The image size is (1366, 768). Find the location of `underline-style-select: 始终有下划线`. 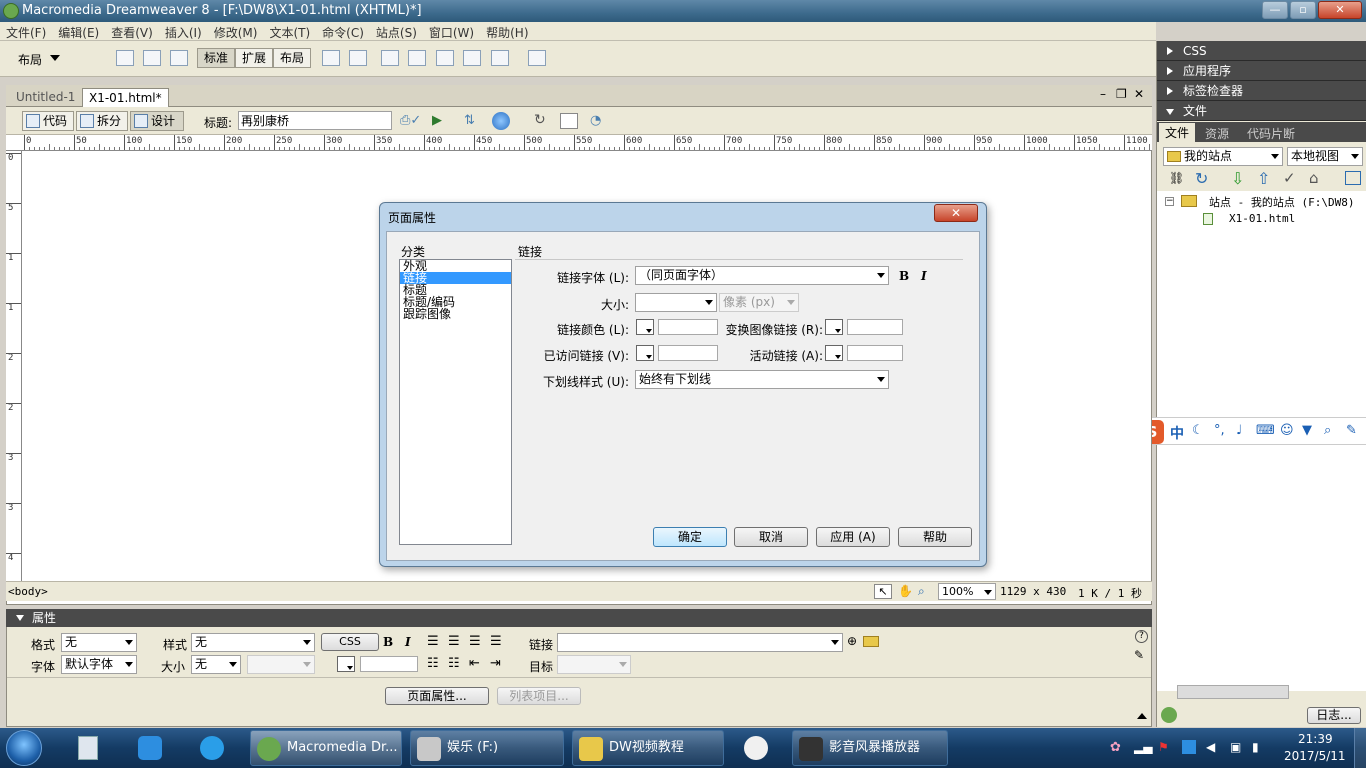

underline-style-select: 始终有下划线 is located at coordinates (762, 379).